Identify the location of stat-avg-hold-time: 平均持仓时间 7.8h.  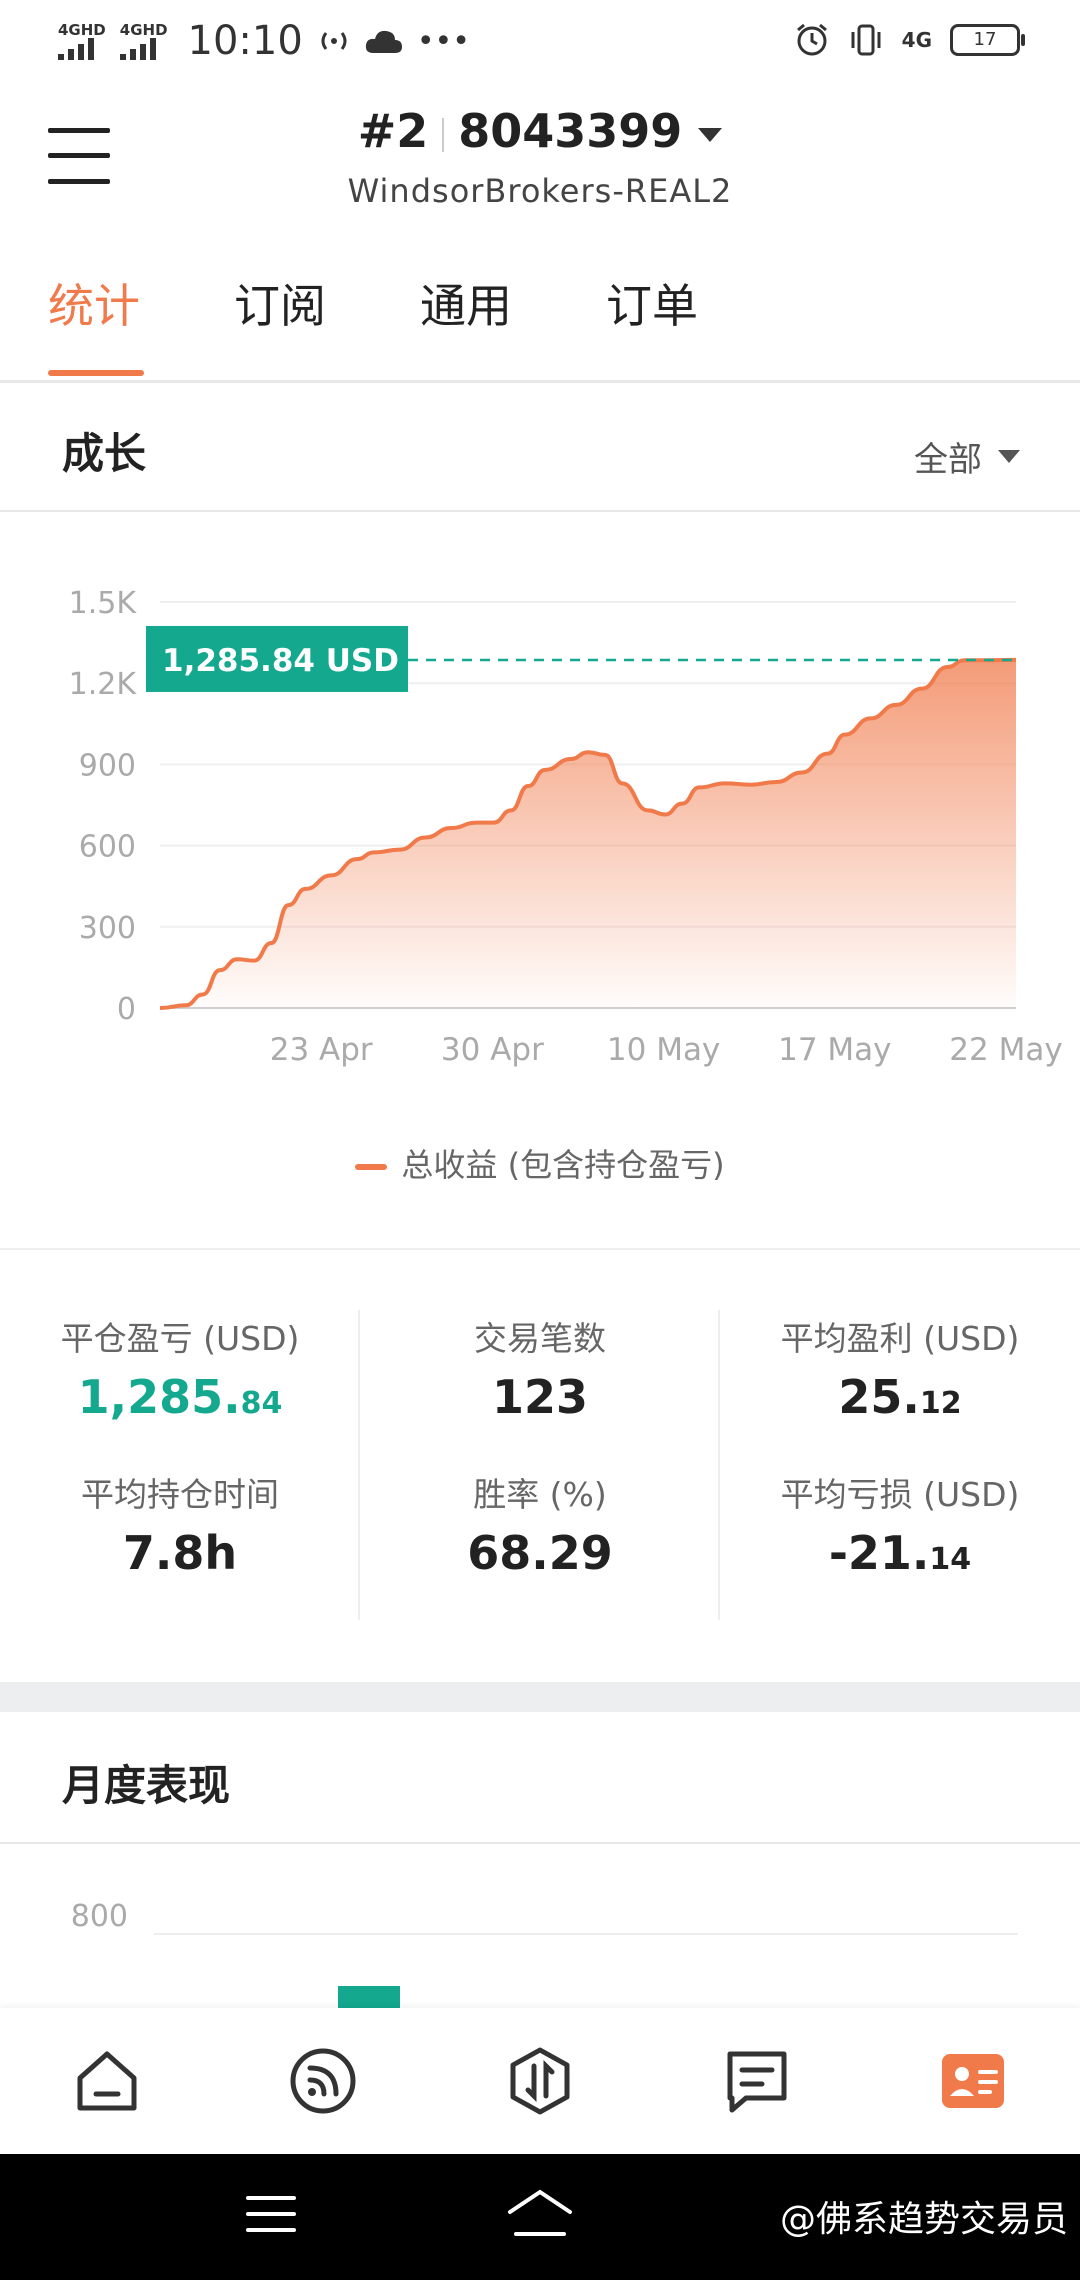
(180, 1524).